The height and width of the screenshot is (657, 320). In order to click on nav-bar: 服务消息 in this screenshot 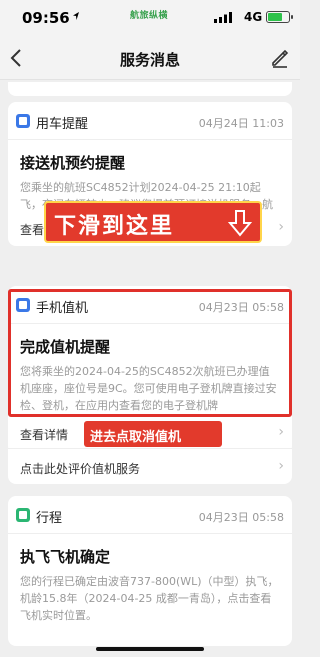, I will do `click(150, 58)`.